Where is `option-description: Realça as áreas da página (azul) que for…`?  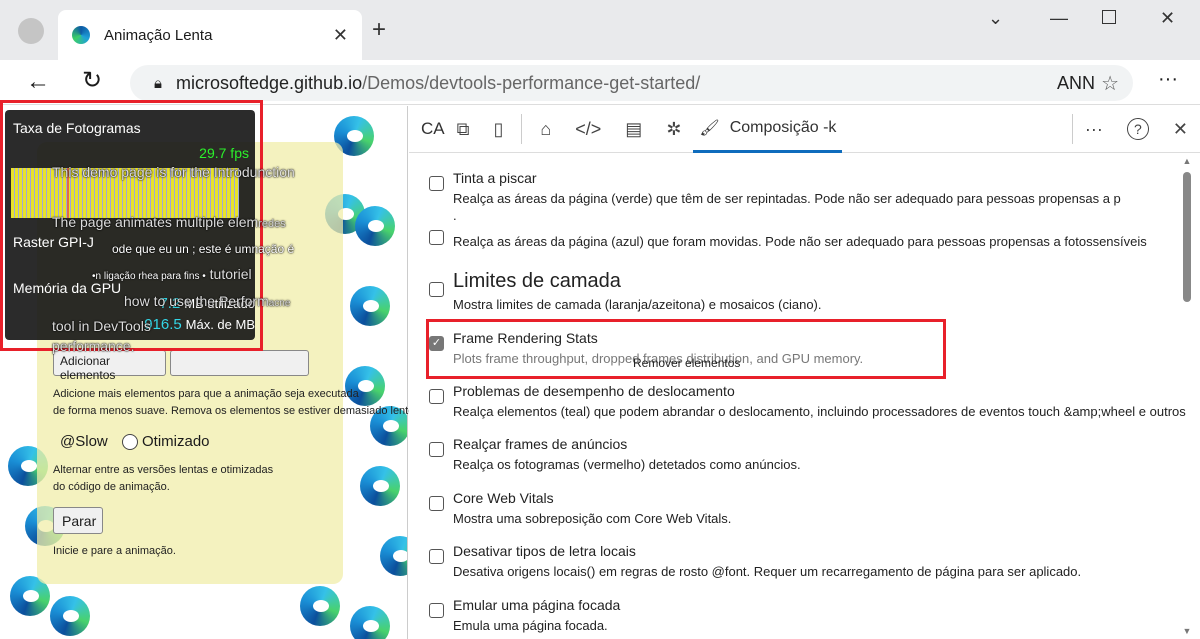
option-description: Realça as áreas da página (azul) que for… is located at coordinates (800, 241).